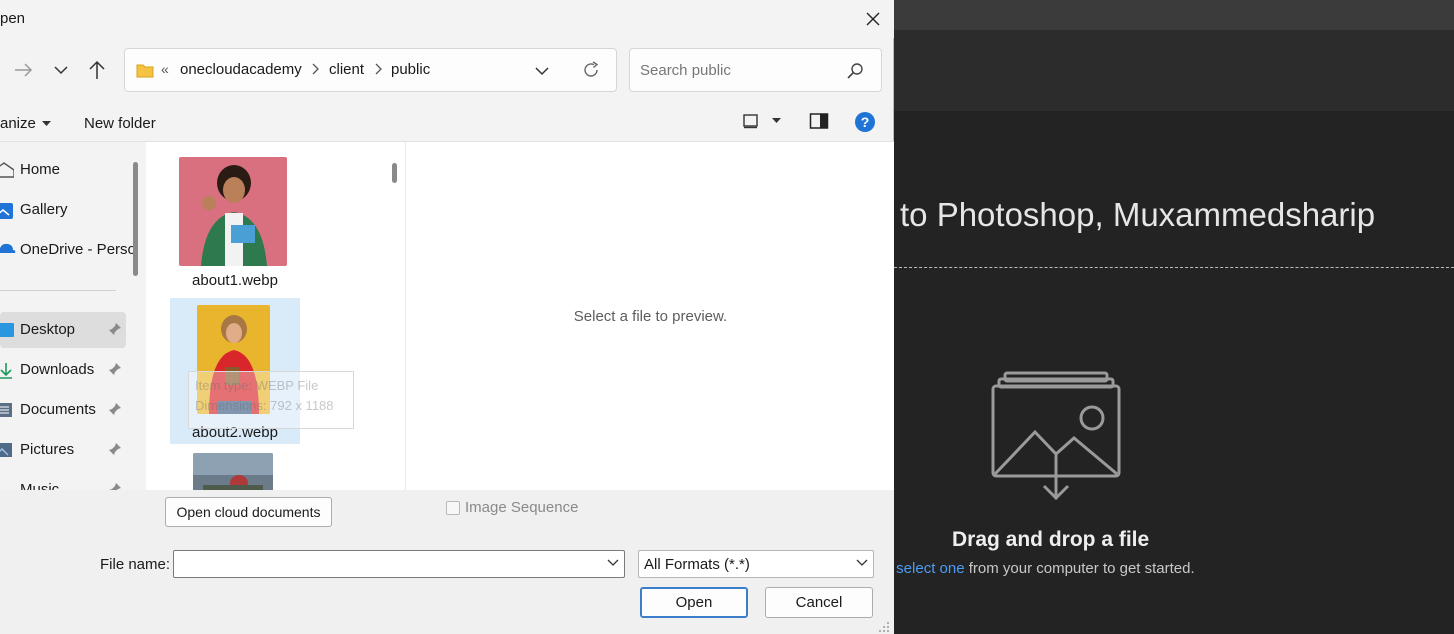 This screenshot has height=634, width=1454. I want to click on dialog-title: pen, so click(13, 18).